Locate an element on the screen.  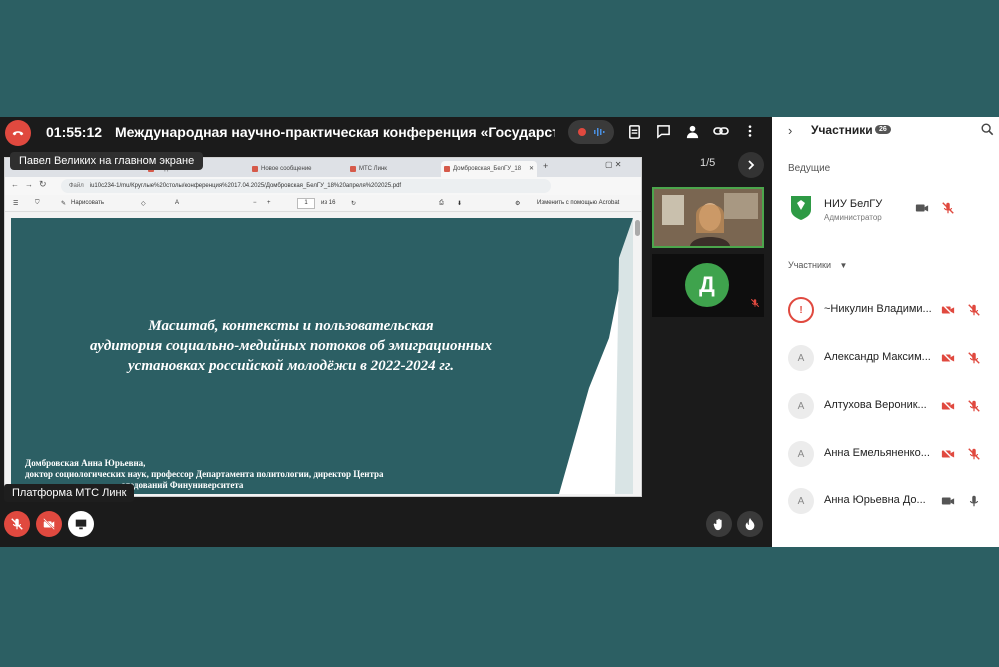
university-logo-icon is located at coordinates (801, 208).